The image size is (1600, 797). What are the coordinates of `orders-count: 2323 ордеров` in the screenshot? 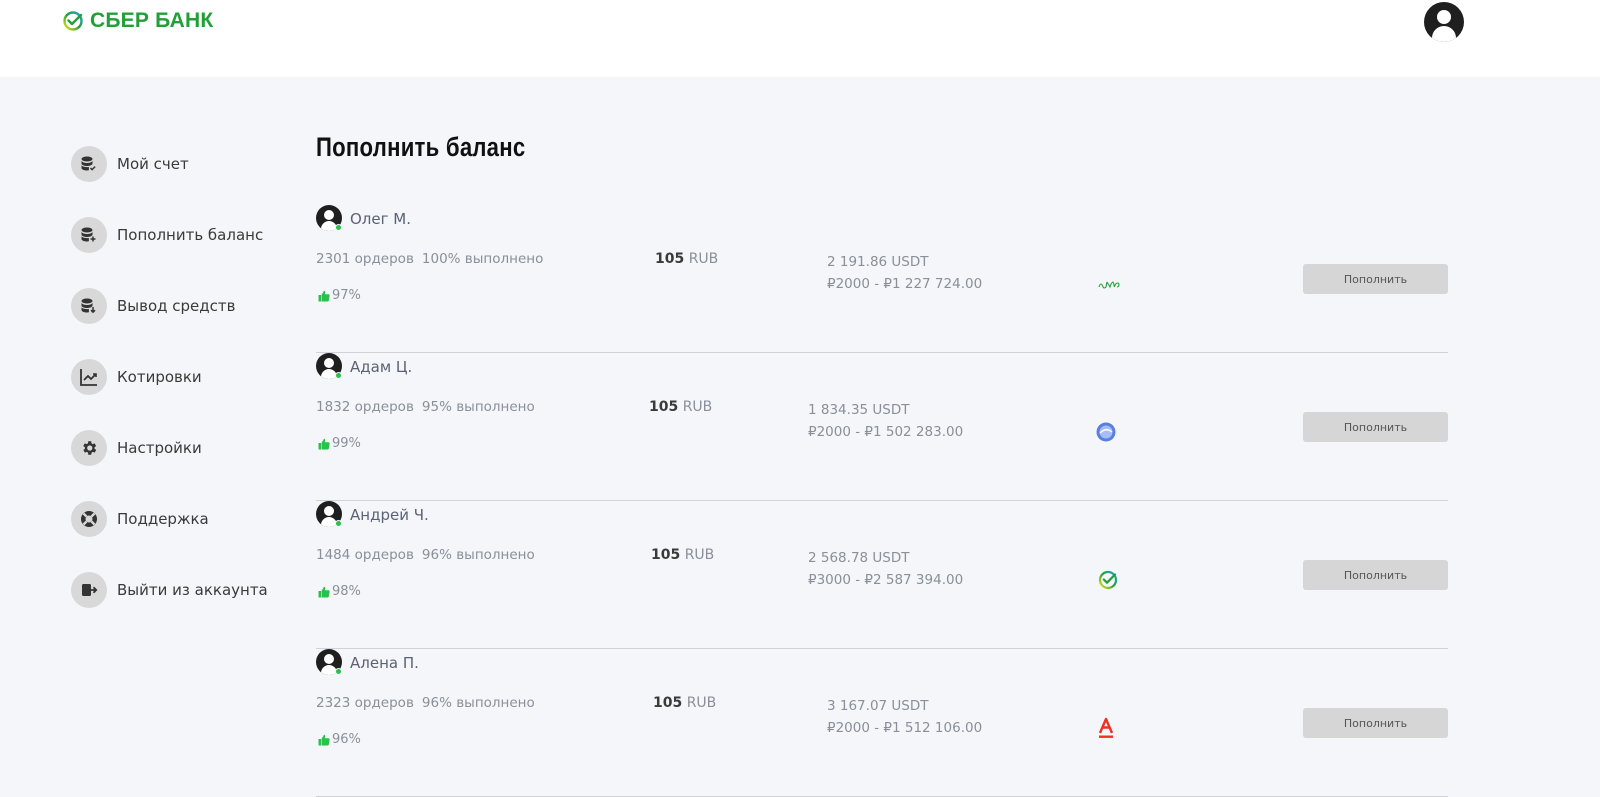 It's located at (365, 703).